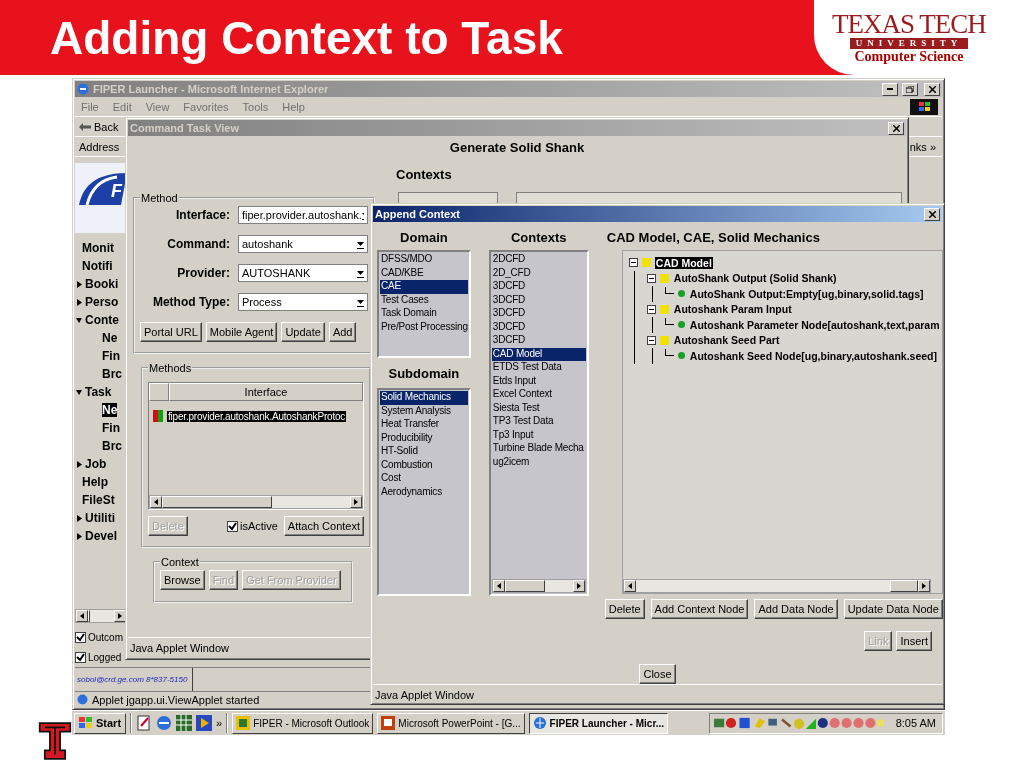 The image size is (1024, 768). I want to click on nav-item: Utiliti, so click(100, 518).